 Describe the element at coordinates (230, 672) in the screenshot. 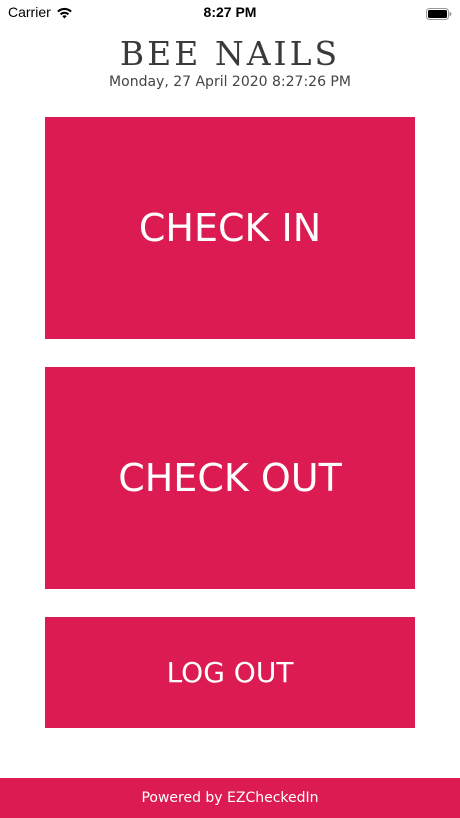

I see `log-out-button: LOG OUT` at that location.